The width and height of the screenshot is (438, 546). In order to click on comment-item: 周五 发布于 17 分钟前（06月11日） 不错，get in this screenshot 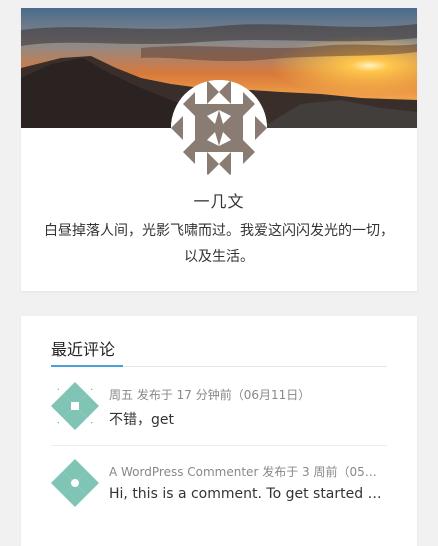, I will do `click(219, 412)`.